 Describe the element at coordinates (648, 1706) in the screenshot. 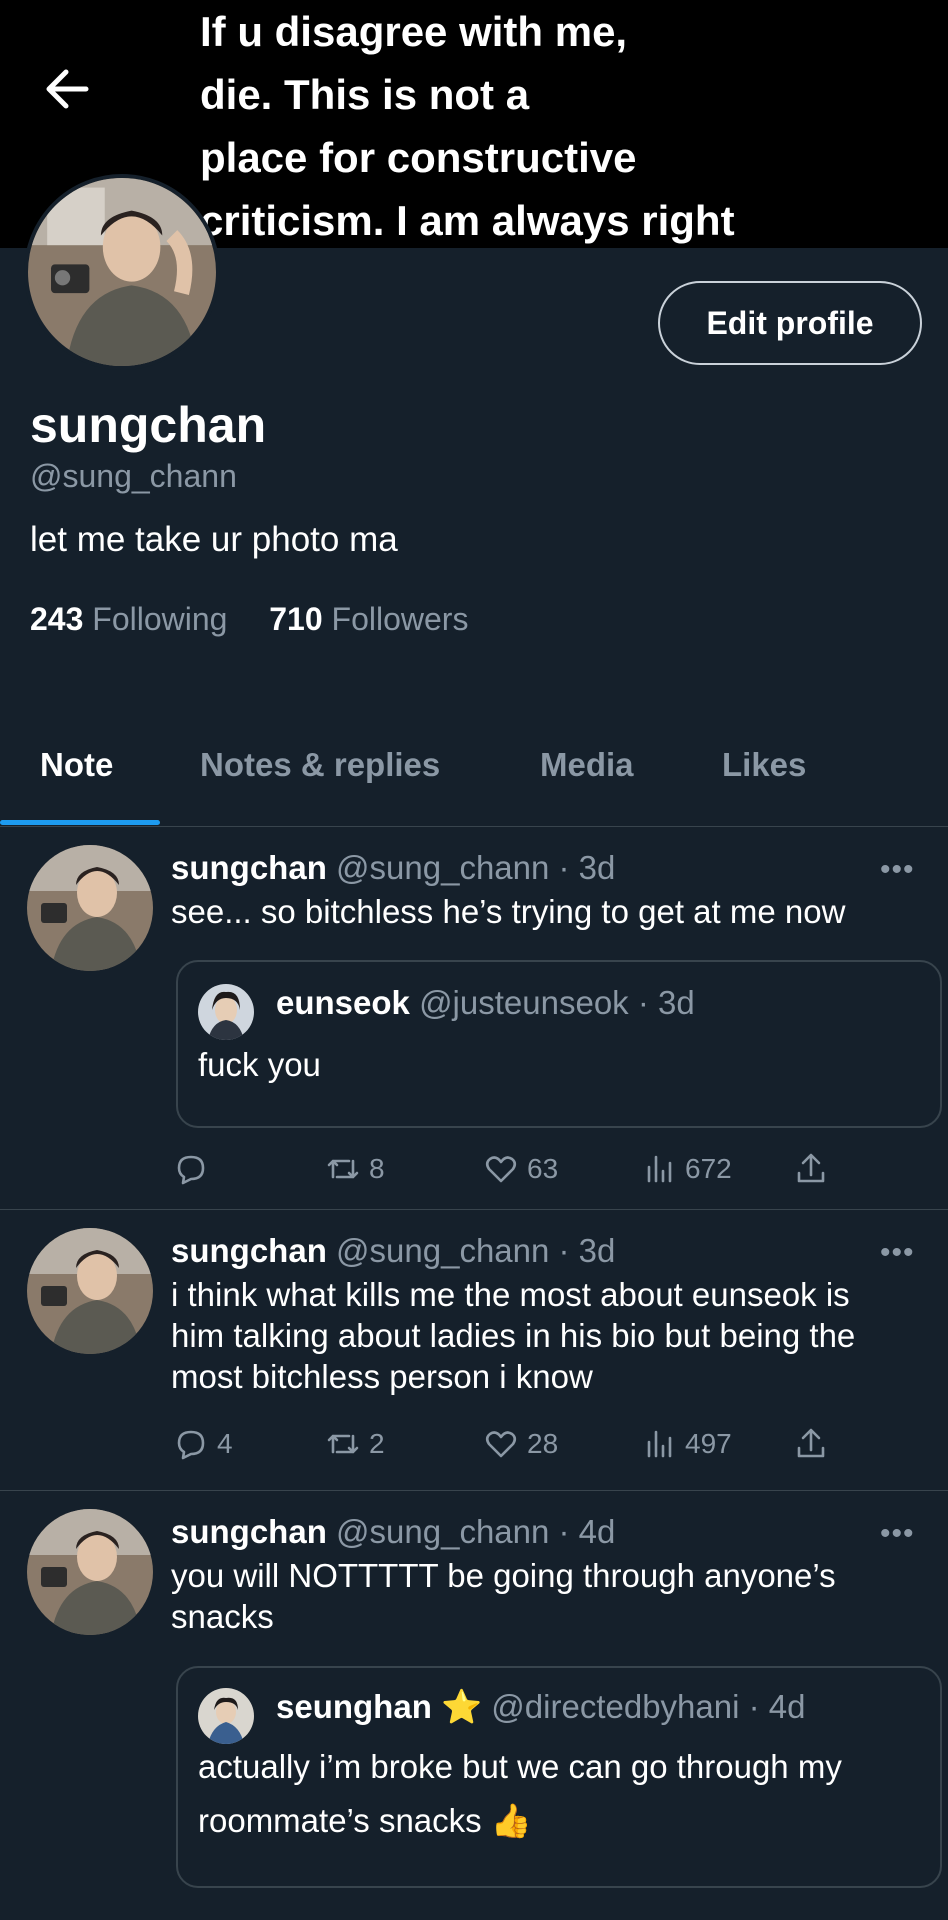

I see `quoted-author-meta: @directedbyhani · 4d` at that location.